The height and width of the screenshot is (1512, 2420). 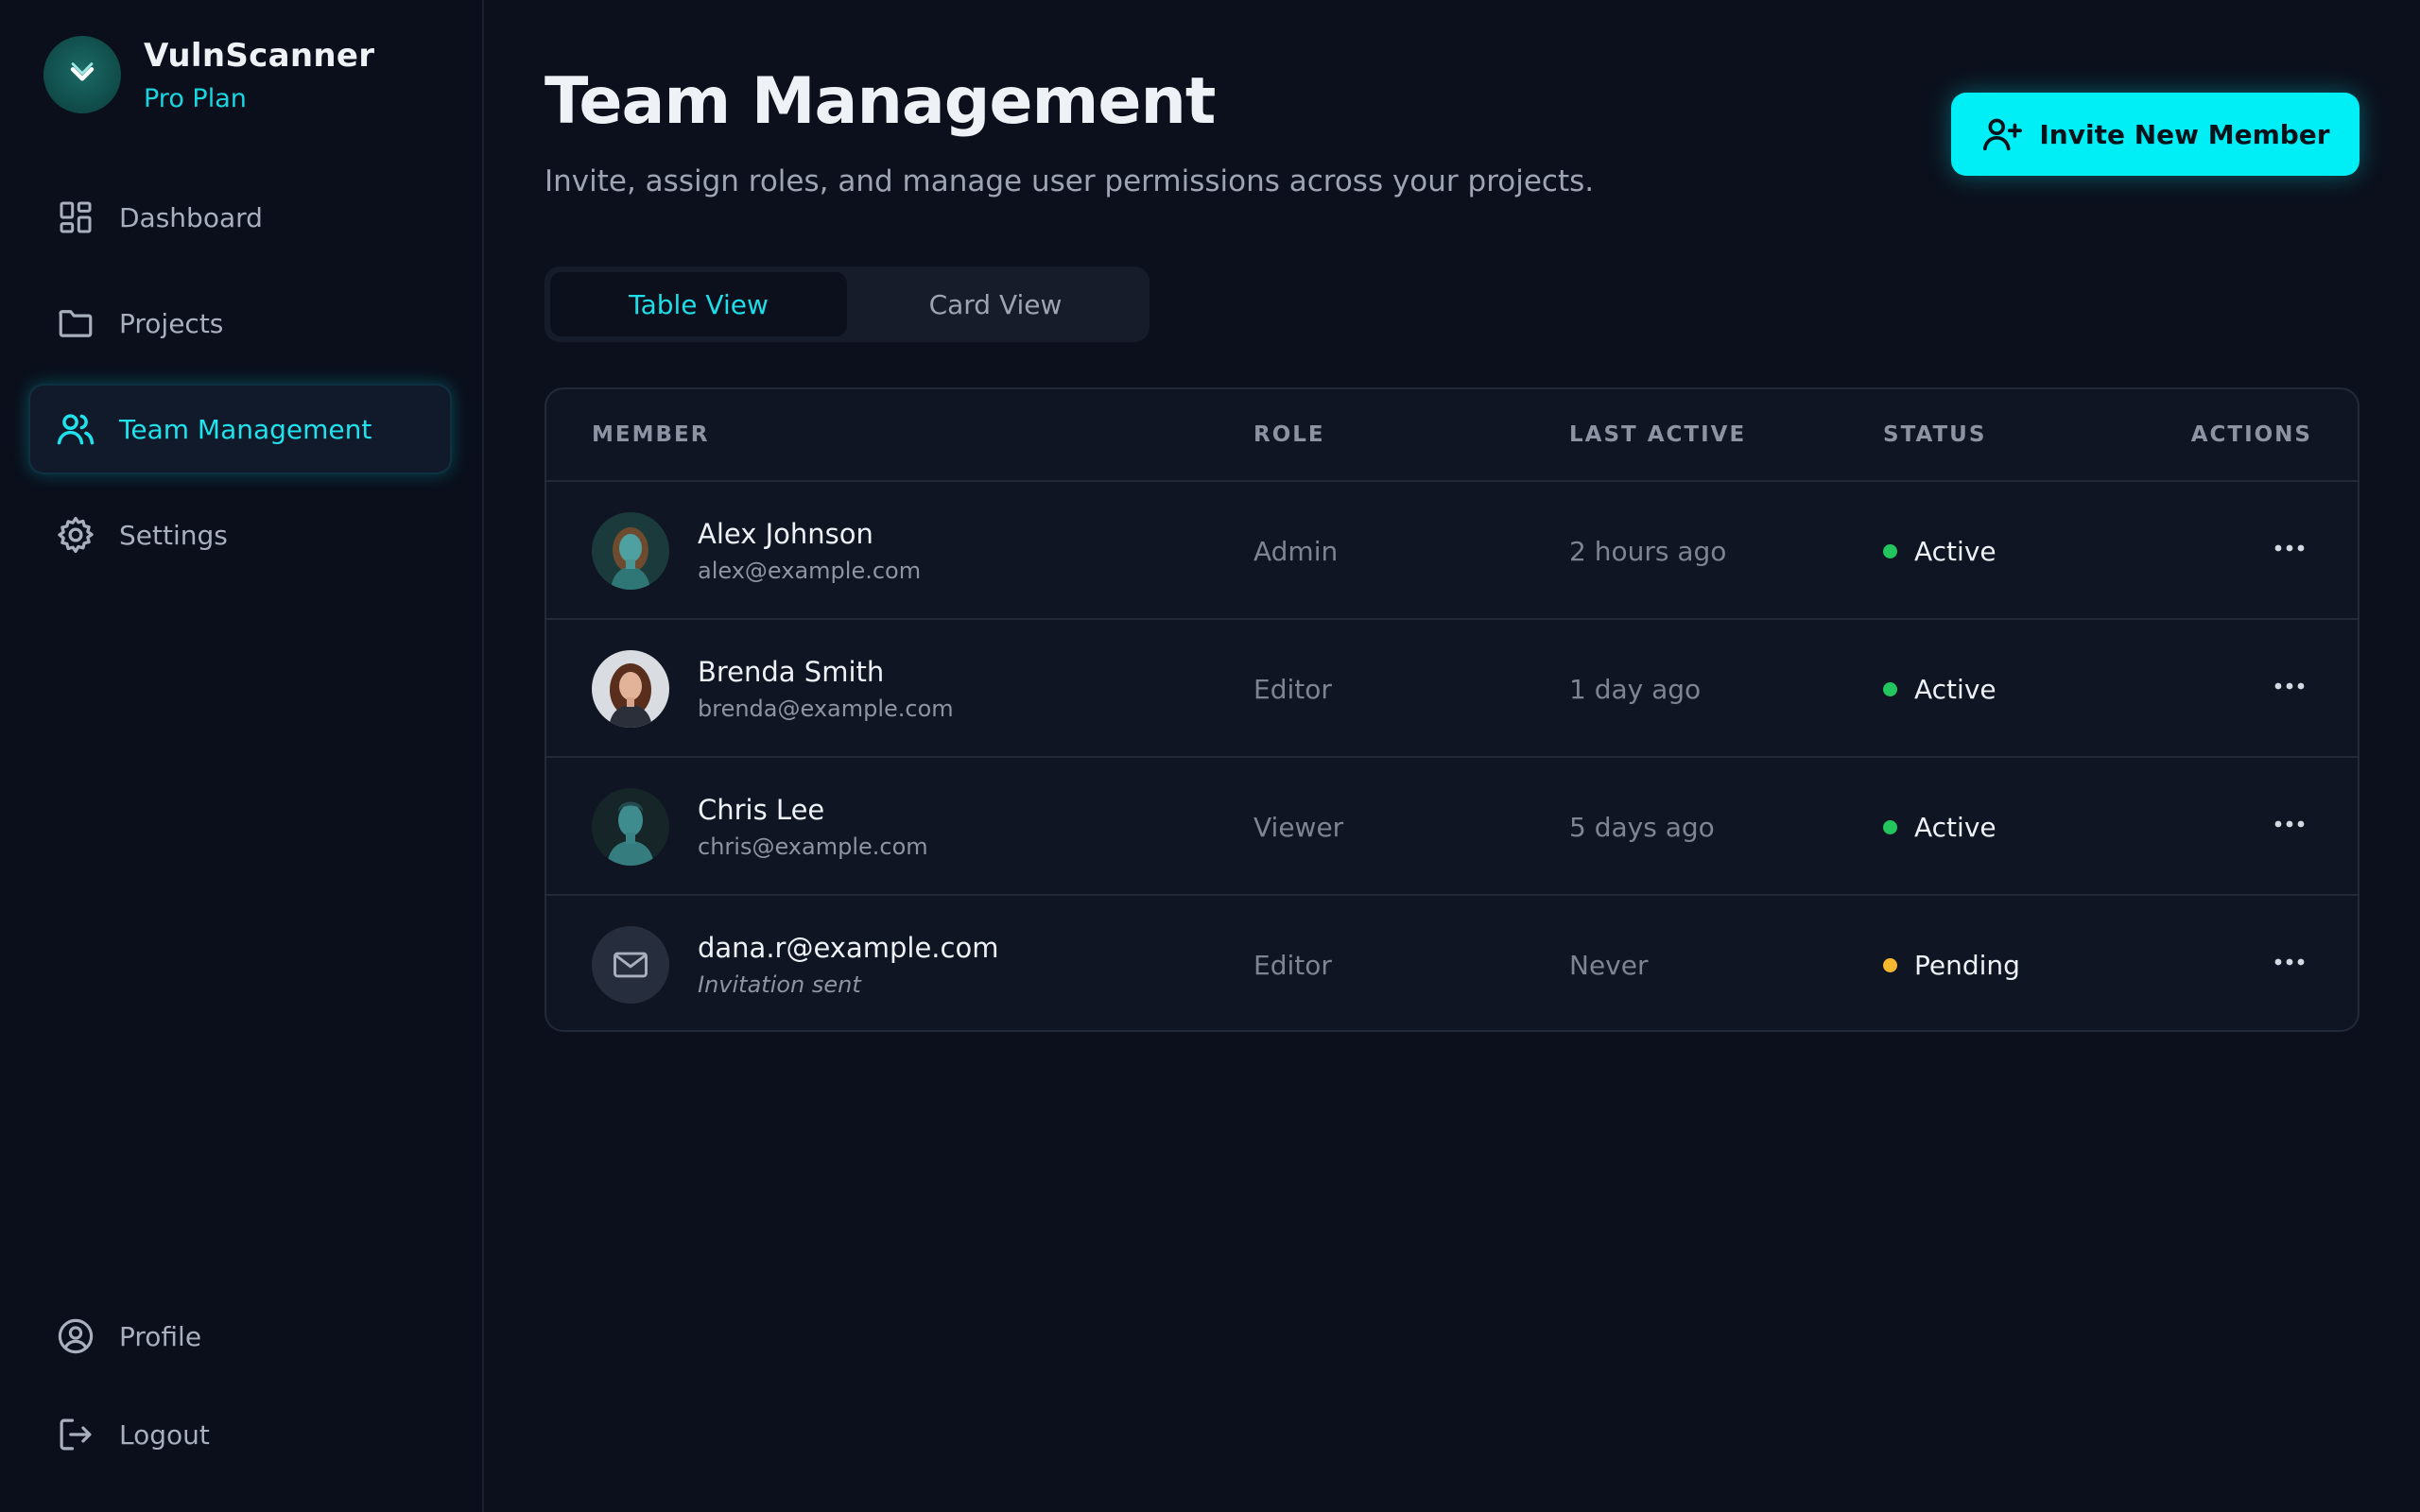 What do you see at coordinates (1658, 434) in the screenshot?
I see `column-header-last-active: LAST ACTIVE` at bounding box center [1658, 434].